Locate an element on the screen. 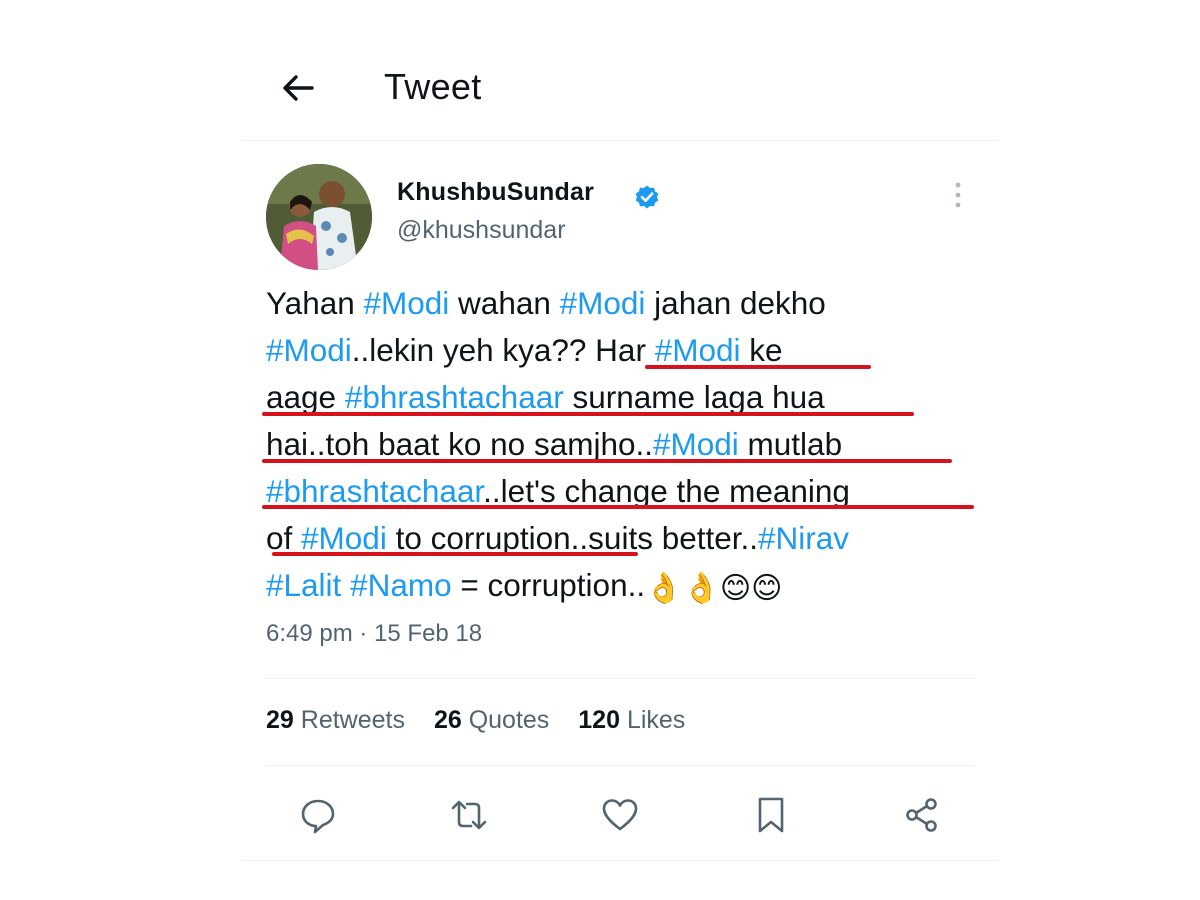  share-icon is located at coordinates (922, 815).